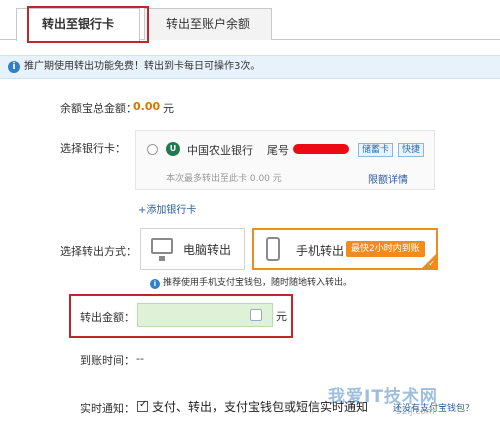 This screenshot has width=500, height=426. I want to click on card-tail-label: 尾号, so click(278, 150).